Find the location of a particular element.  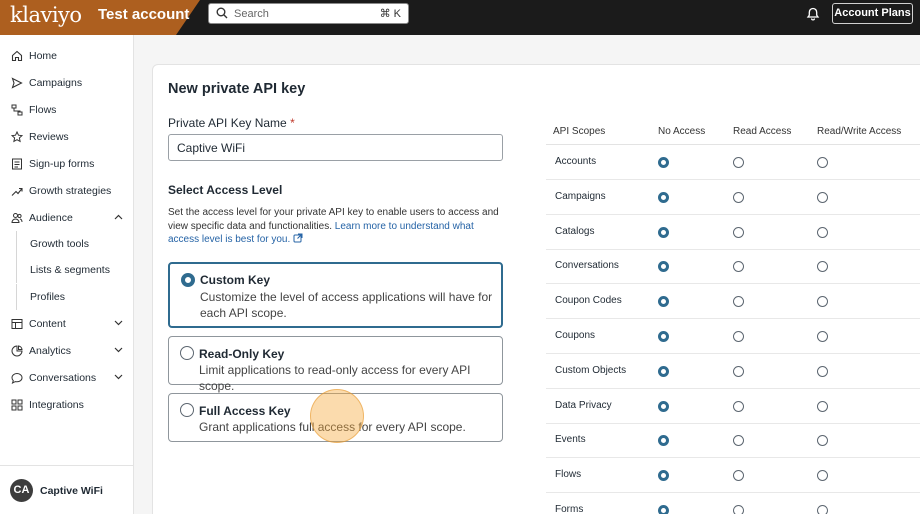

table-row: Custom Objects is located at coordinates (733, 371).